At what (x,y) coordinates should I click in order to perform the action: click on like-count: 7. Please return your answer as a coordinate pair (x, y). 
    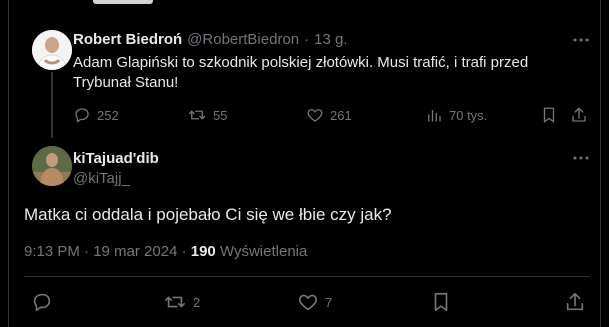
    Looking at the image, I should click on (329, 302).